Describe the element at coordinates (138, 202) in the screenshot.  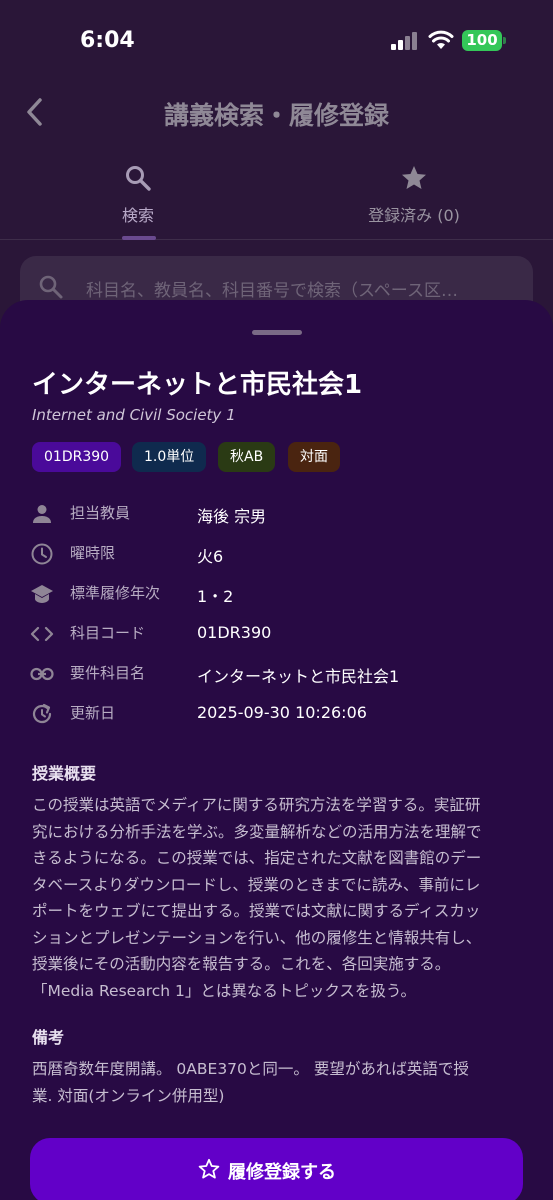
I see `tab-search: 検索` at that location.